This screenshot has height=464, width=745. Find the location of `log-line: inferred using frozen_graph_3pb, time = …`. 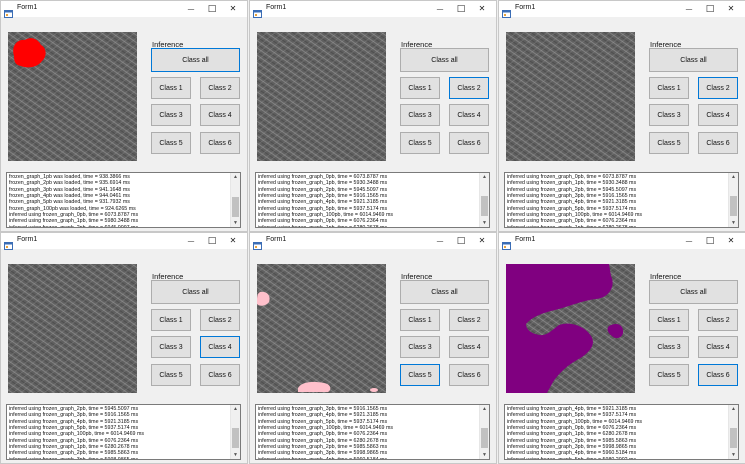

log-line: inferred using frozen_graph_3pb, time = … is located at coordinates (74, 458).